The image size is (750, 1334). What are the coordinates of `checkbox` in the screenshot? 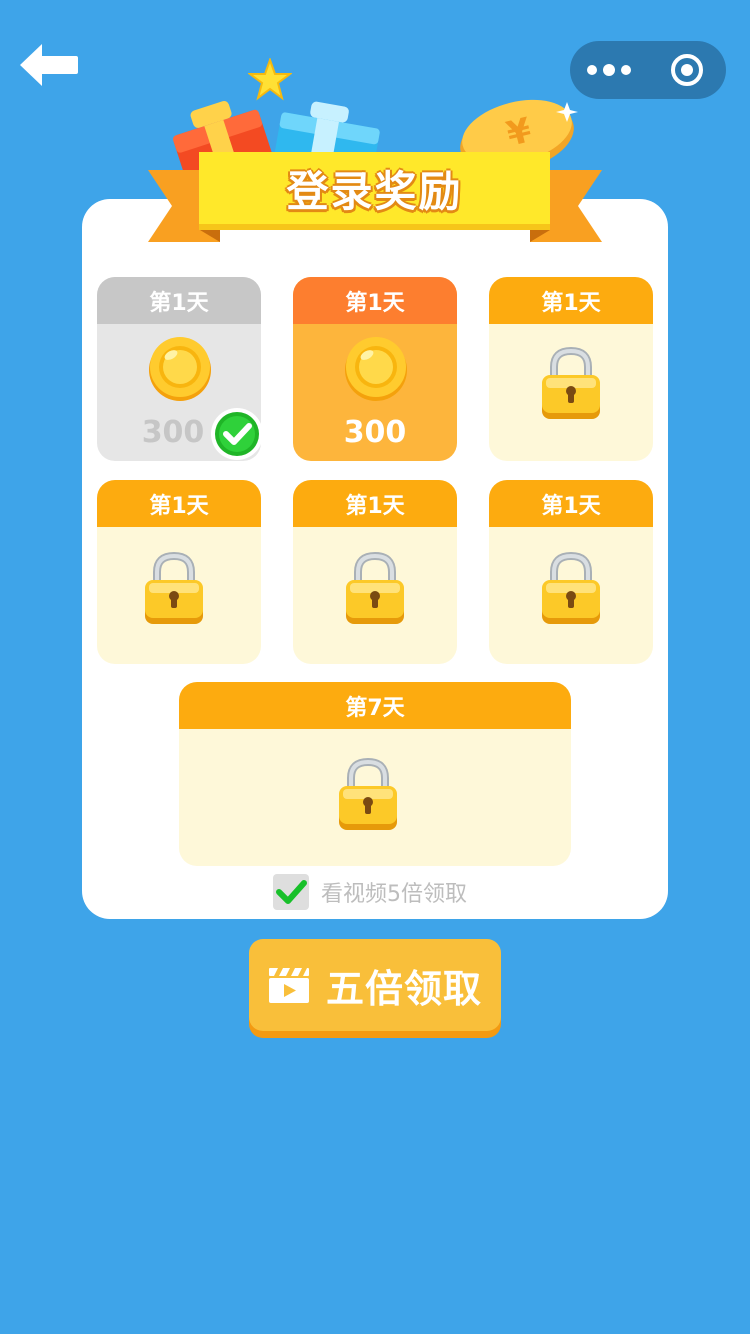 It's located at (291, 892).